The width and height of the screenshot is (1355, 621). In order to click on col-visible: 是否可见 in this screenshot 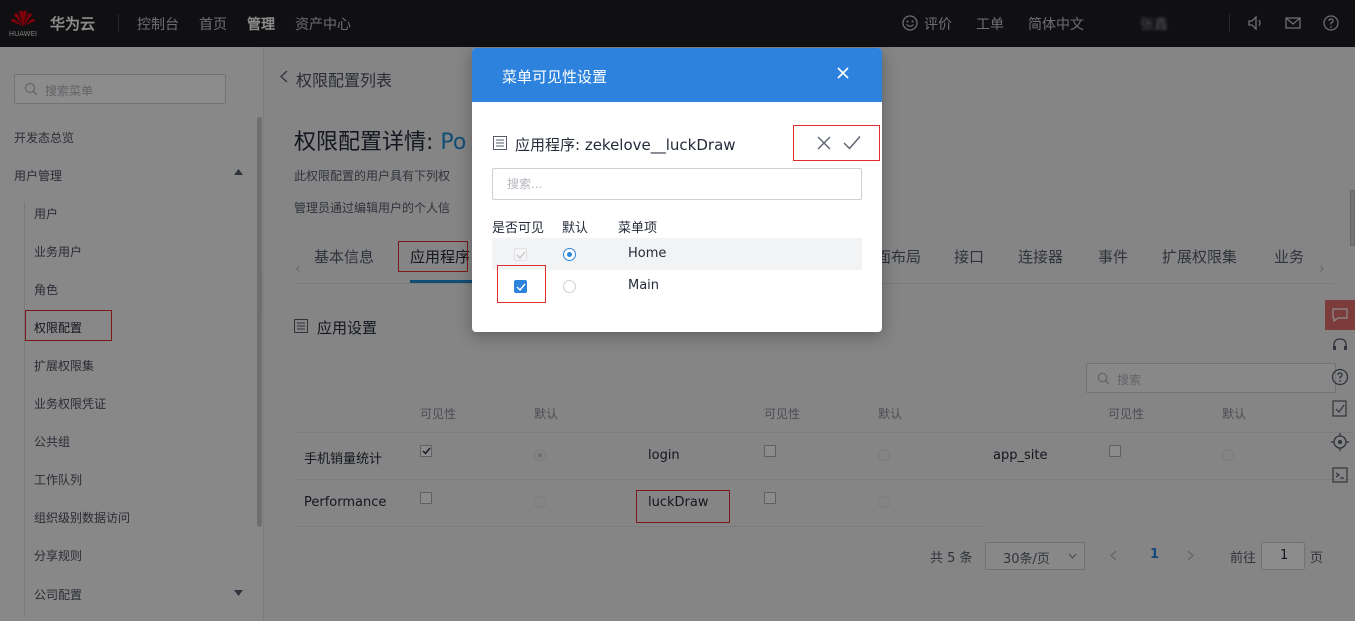, I will do `click(518, 228)`.